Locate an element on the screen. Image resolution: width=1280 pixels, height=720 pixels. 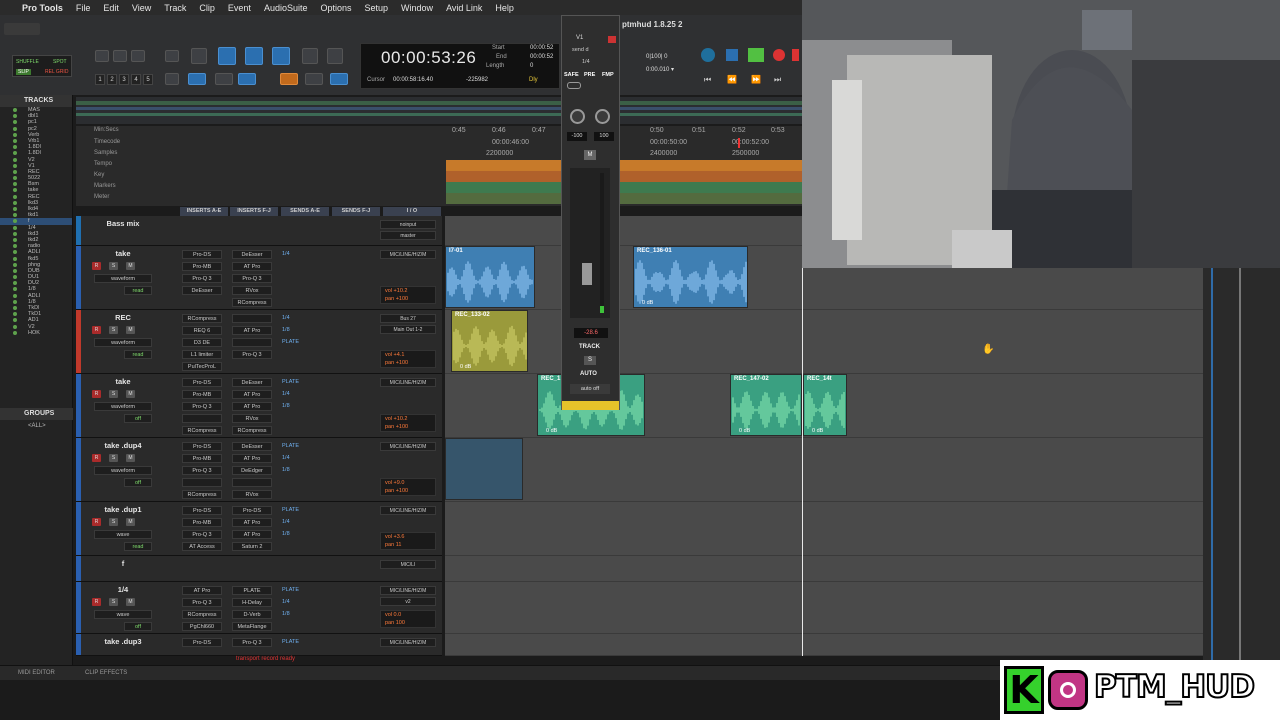
mirror-midi-icon is located at coordinates (289, 79).